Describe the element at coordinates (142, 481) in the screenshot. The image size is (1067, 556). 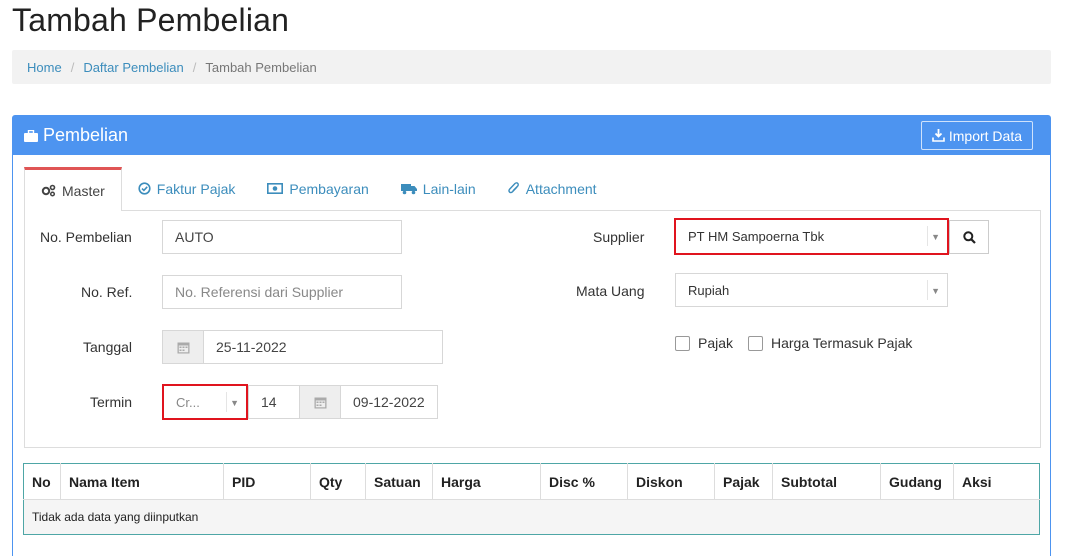
I see `column-header: Nama Item` at that location.